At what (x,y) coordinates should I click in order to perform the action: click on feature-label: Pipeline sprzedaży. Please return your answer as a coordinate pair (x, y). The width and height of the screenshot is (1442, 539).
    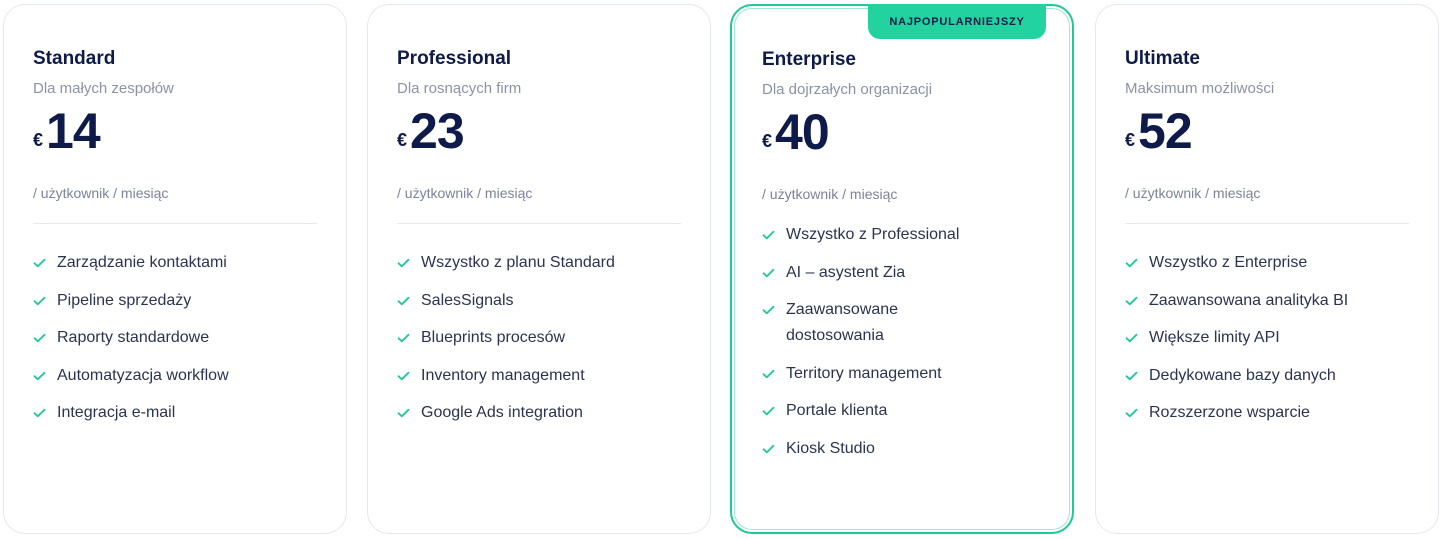
    Looking at the image, I should click on (124, 300).